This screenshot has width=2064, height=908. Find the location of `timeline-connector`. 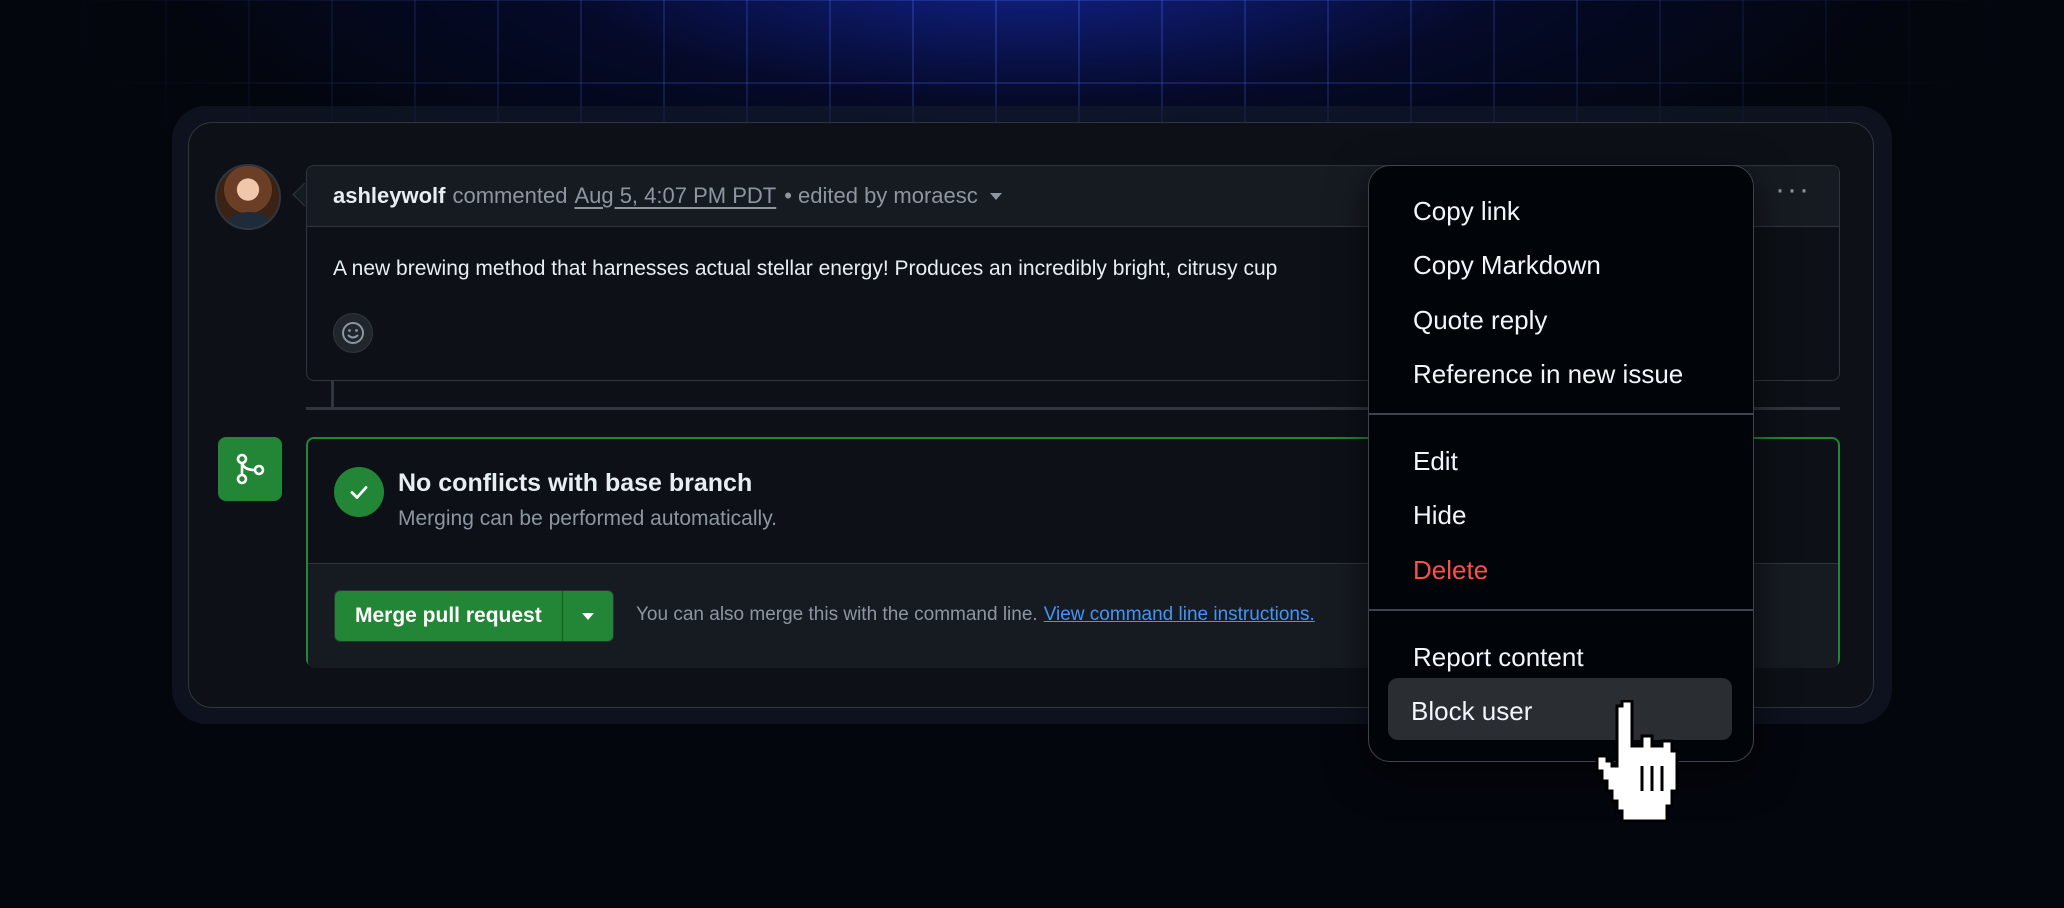

timeline-connector is located at coordinates (332, 395).